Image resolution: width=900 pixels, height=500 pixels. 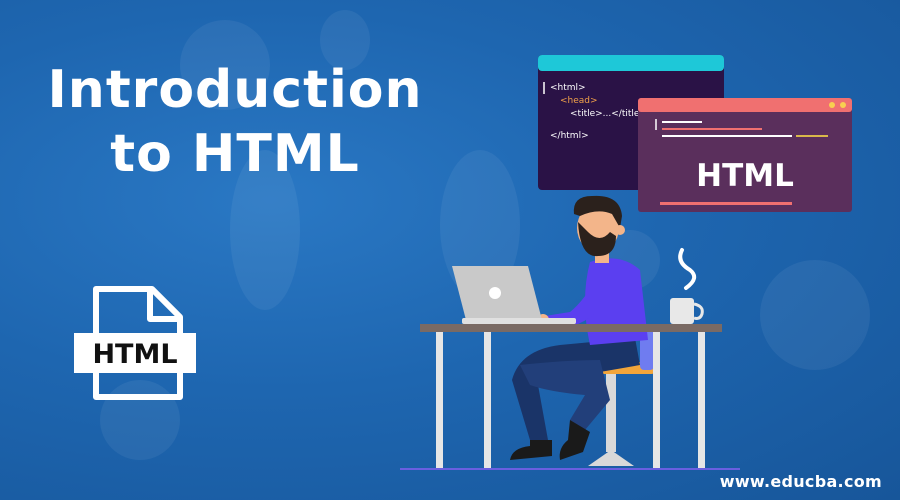 I want to click on apple-logo-icon, so click(x=495, y=293).